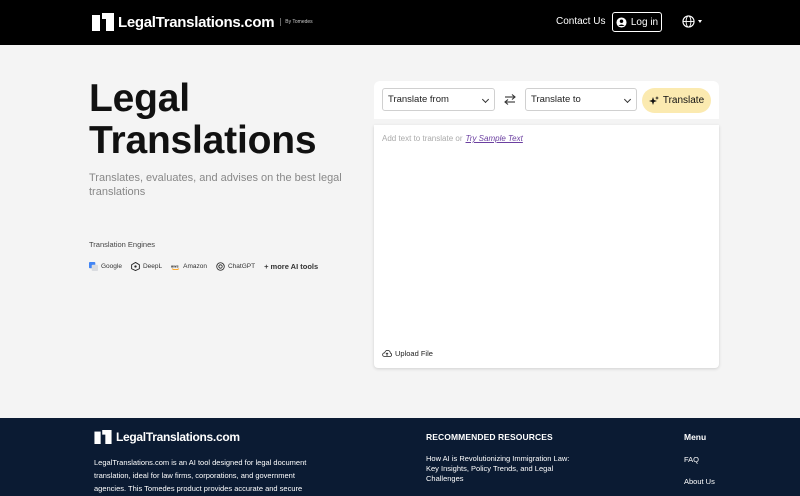  I want to click on engine-label: ChatGPT, so click(241, 266).